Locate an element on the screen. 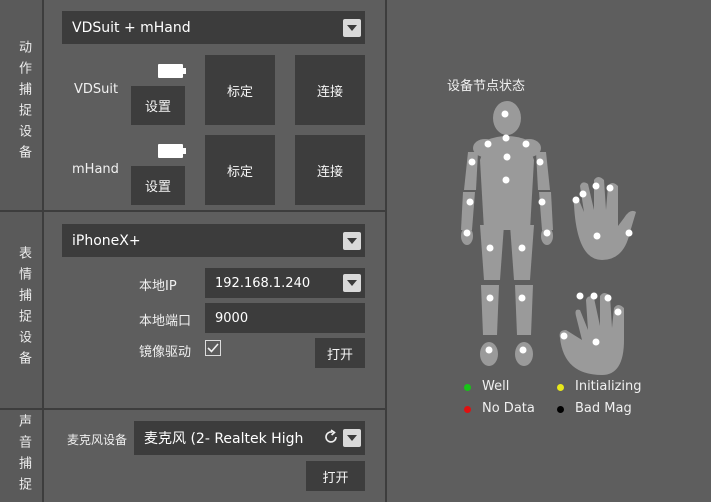 The width and height of the screenshot is (711, 502). motion-device-select: VDSuit + mHand is located at coordinates (213, 27).